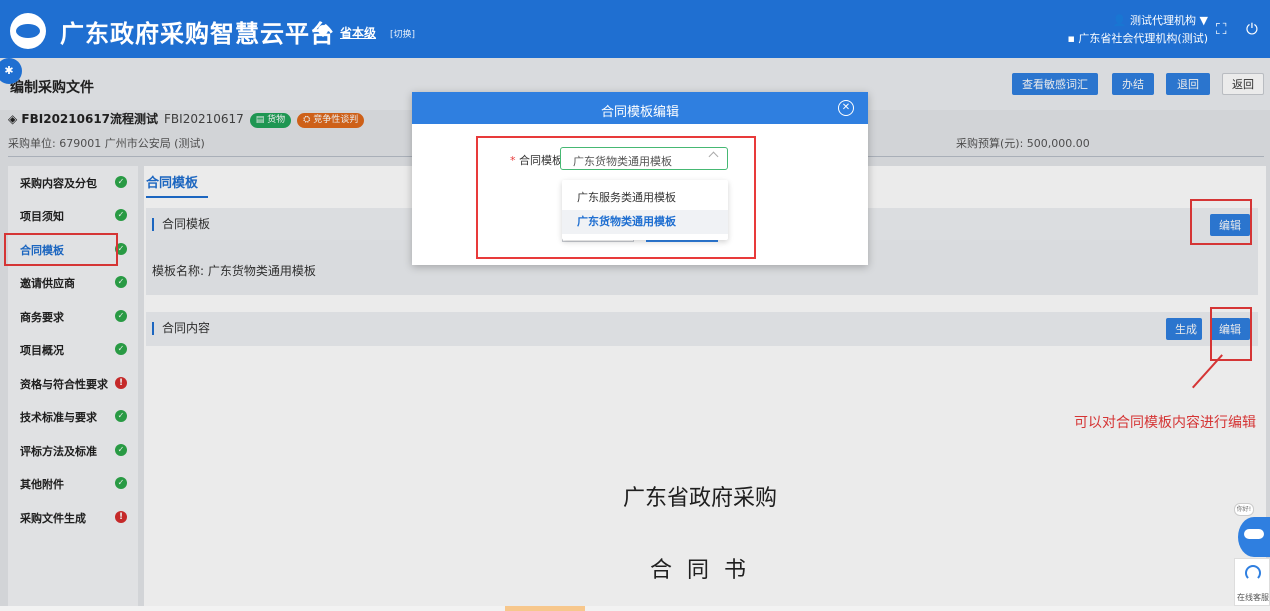  Describe the element at coordinates (1252, 29) in the screenshot. I see `power-icon: ⏻` at that location.